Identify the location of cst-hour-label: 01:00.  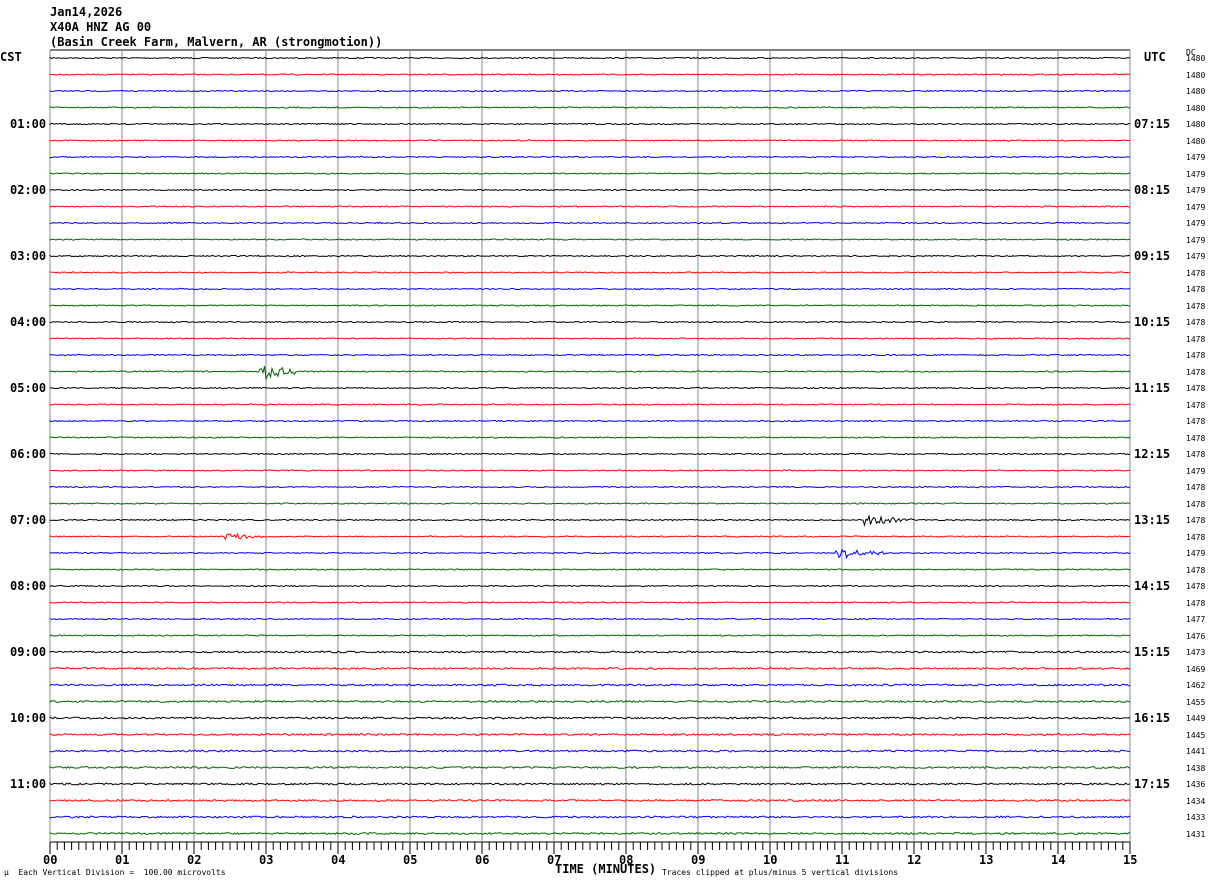
(28, 124).